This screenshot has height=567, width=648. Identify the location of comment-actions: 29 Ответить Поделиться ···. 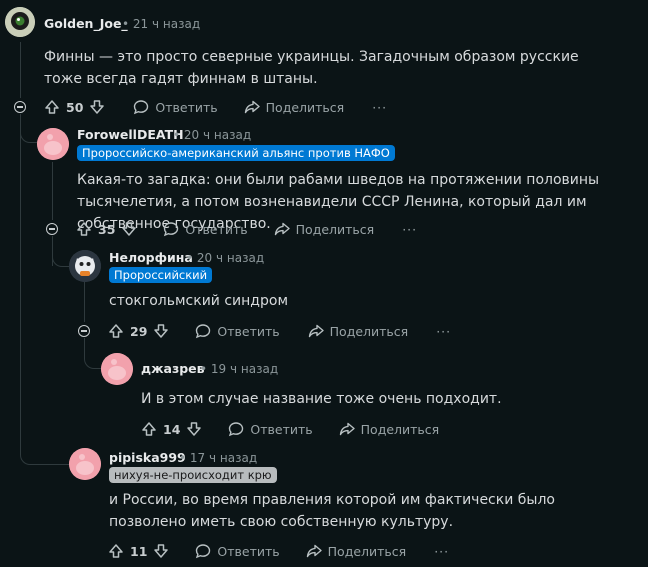
(279, 331).